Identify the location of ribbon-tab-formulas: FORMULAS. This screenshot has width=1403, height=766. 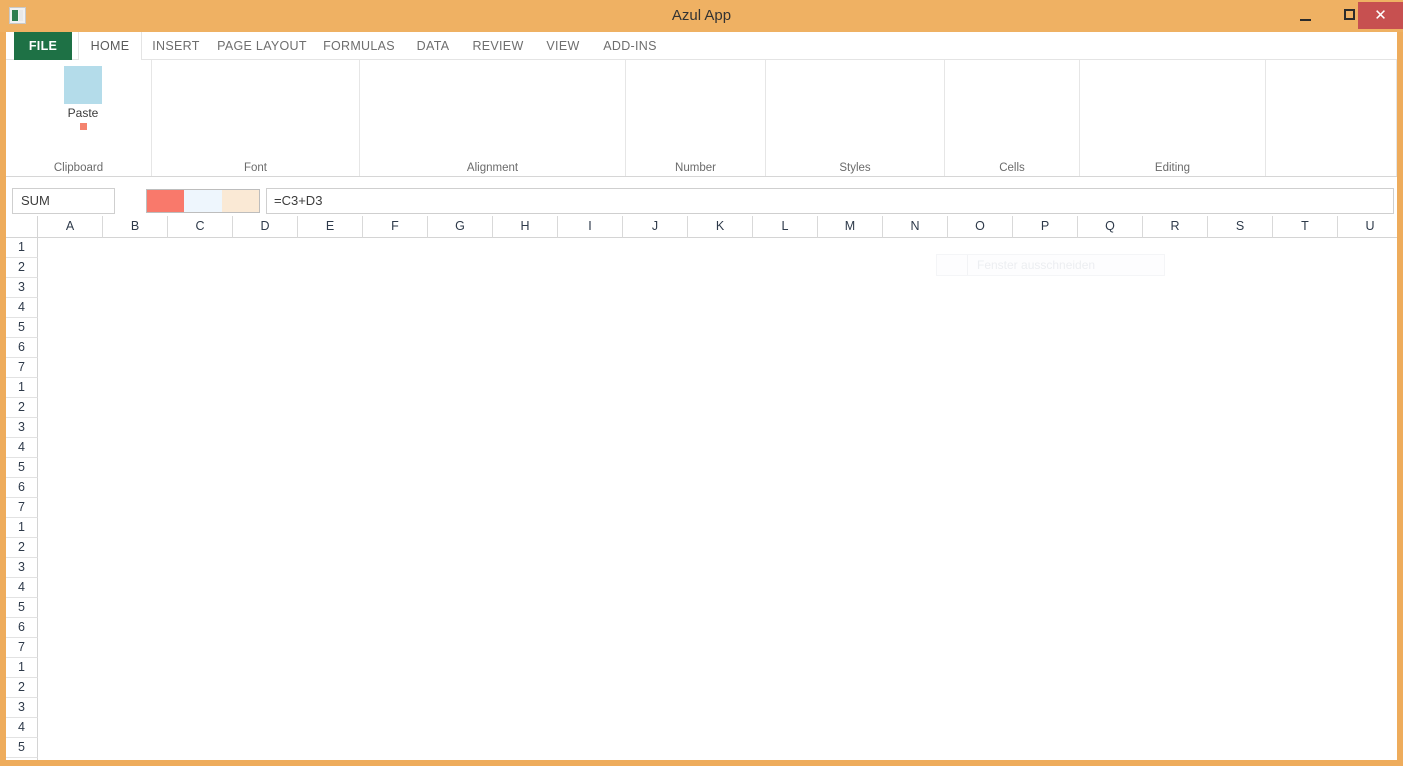
(359, 46).